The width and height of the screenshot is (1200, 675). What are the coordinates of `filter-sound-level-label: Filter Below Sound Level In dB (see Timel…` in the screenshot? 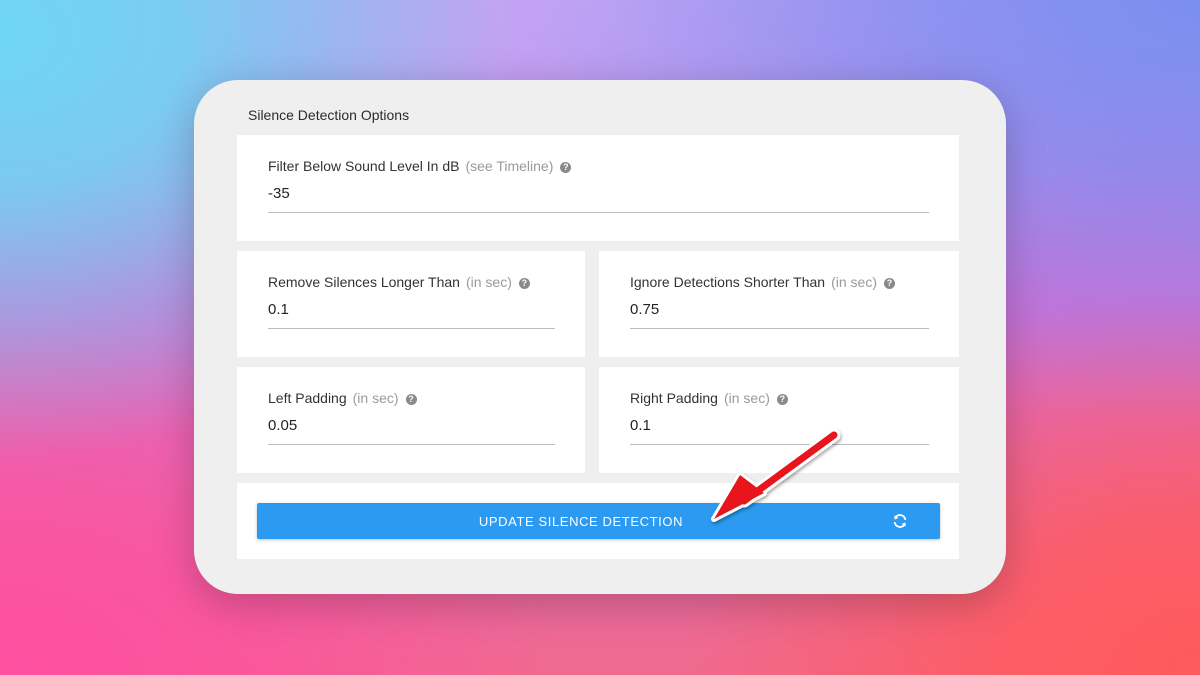 It's located at (420, 166).